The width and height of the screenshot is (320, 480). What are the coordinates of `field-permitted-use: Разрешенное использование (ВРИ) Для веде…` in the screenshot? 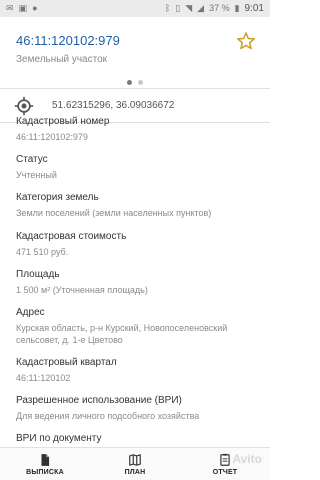 It's located at (138, 408).